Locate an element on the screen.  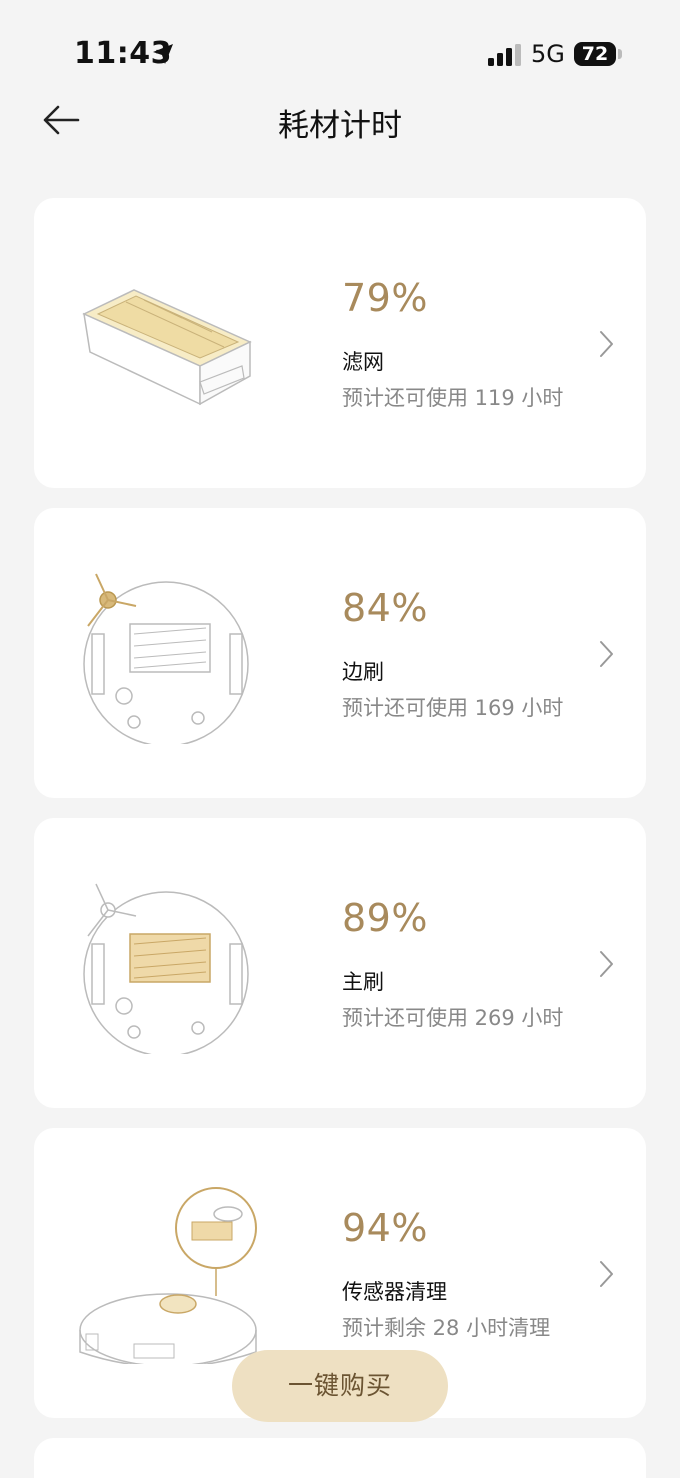
signal-icon is located at coordinates (504, 55).